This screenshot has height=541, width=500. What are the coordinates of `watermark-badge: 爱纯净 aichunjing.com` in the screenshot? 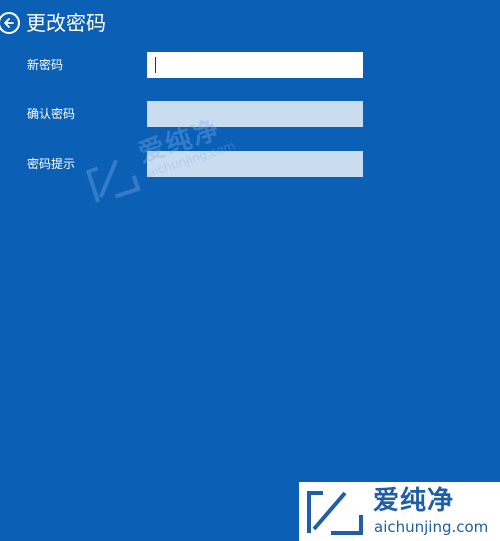 It's located at (399, 511).